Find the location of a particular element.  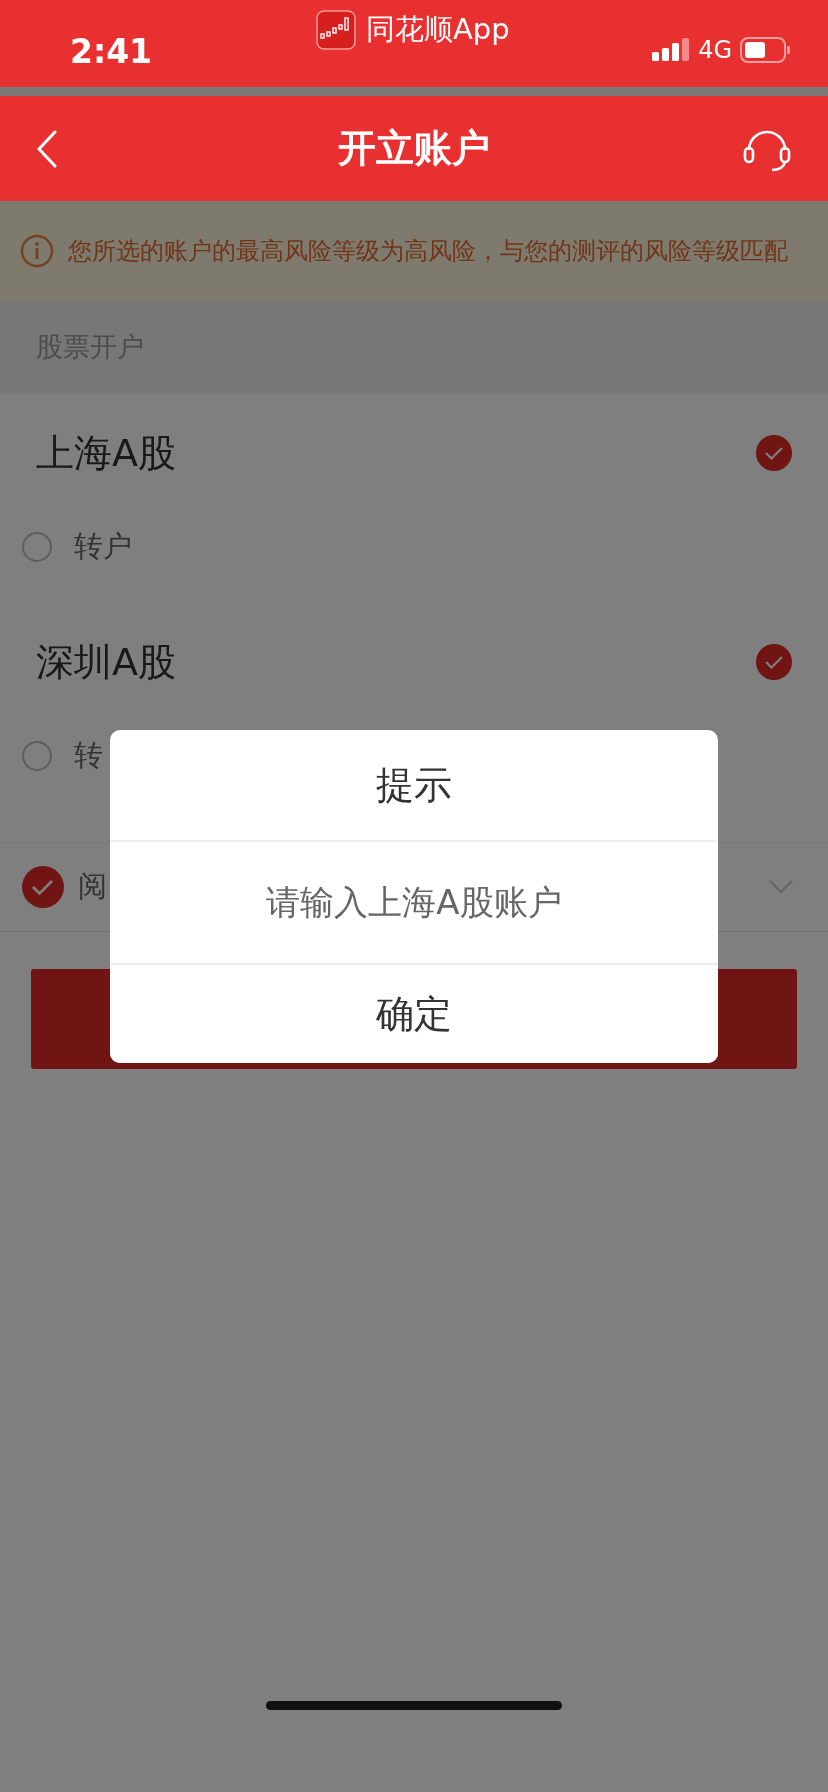

agreement-text: 阅 is located at coordinates (92, 886).